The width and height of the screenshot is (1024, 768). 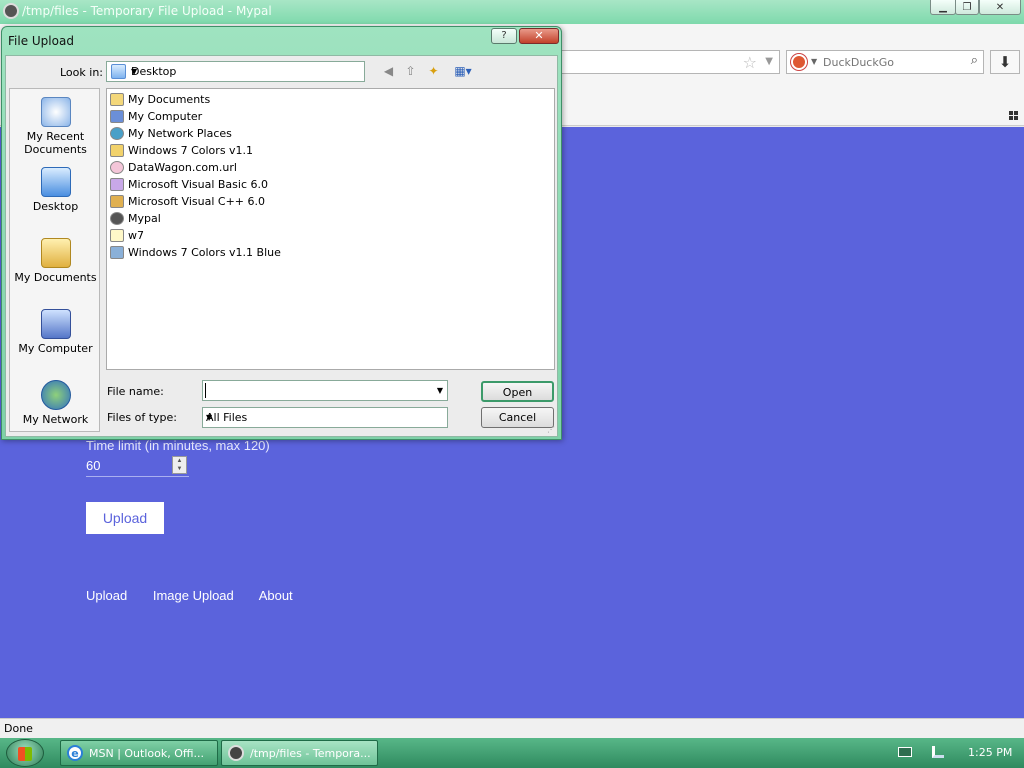 What do you see at coordinates (117, 235) in the screenshot?
I see `text-file-icon` at bounding box center [117, 235].